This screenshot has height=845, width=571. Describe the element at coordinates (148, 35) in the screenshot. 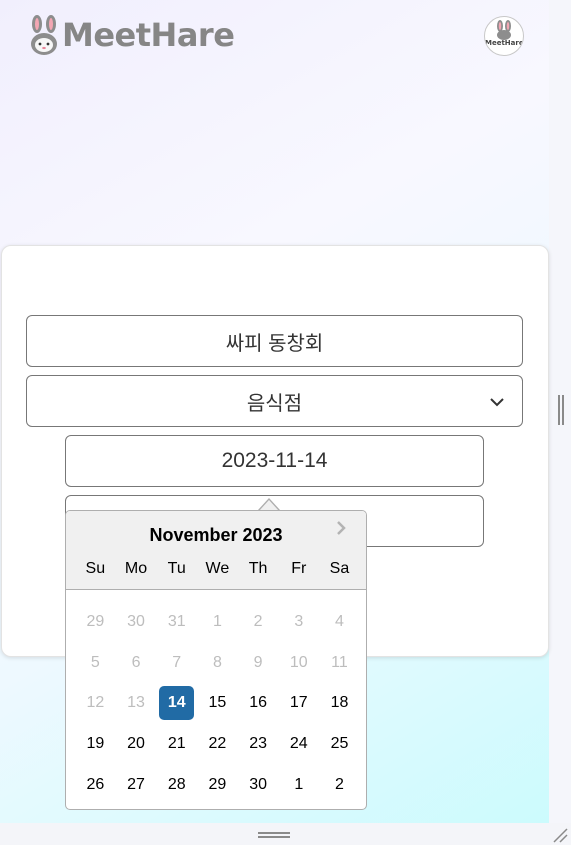

I see `logo-text: MeetHare` at that location.